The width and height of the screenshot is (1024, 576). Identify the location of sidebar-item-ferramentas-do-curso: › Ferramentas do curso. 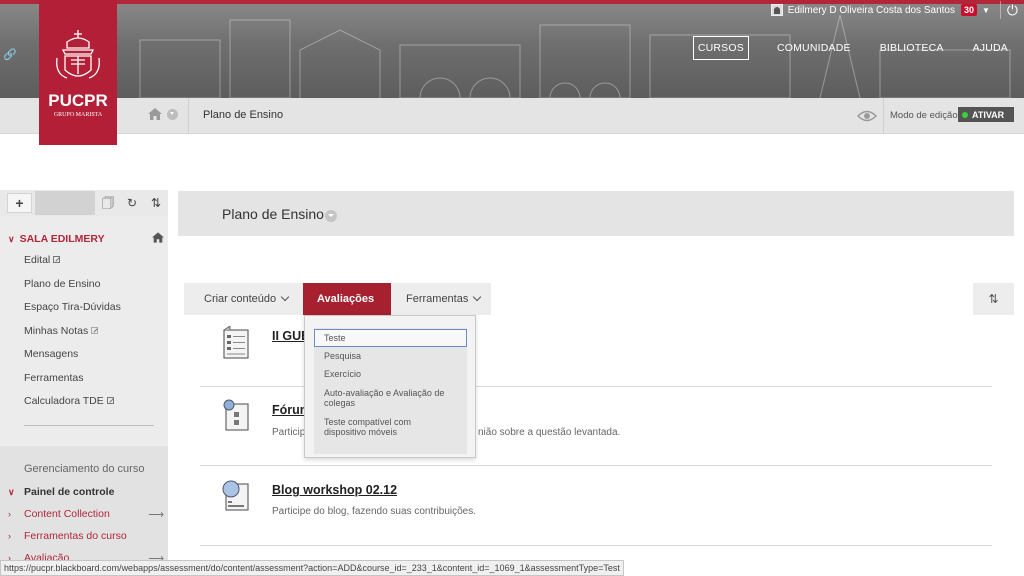
(67, 536).